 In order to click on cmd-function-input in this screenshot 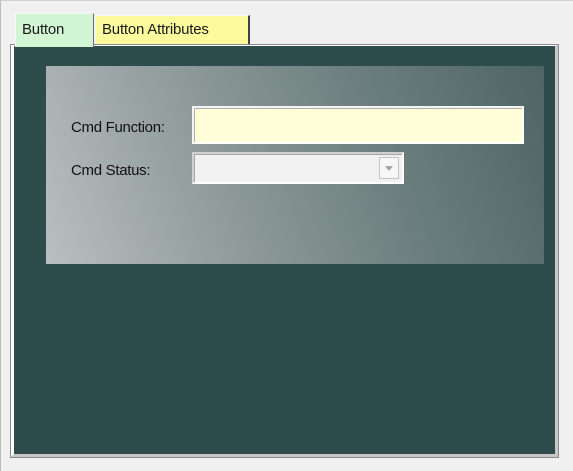, I will do `click(358, 125)`.